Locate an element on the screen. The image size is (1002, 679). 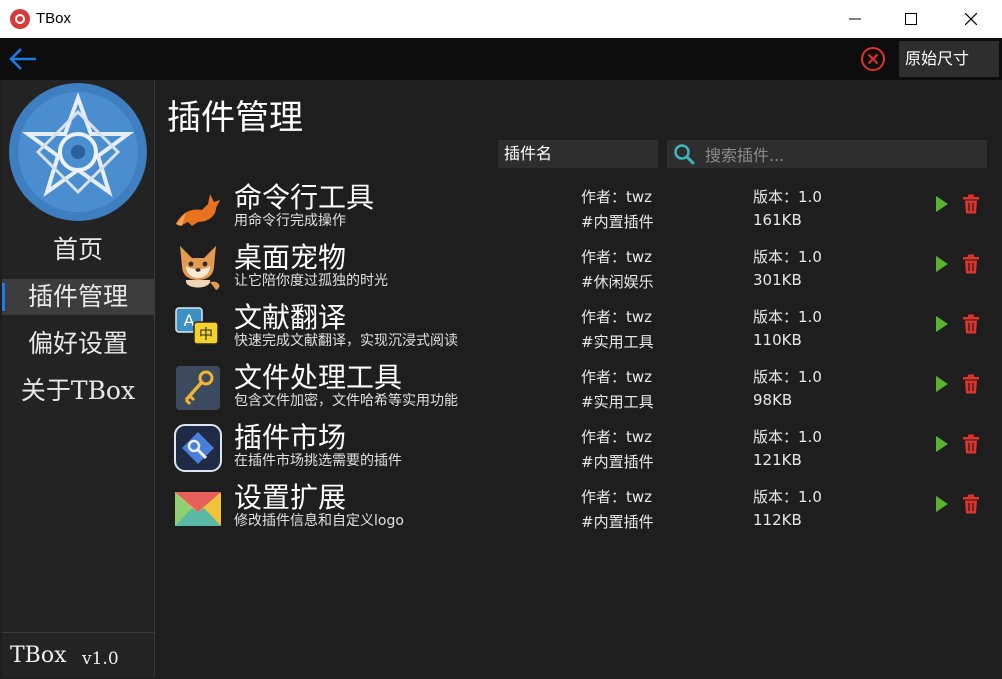
search-input is located at coordinates (845, 155).